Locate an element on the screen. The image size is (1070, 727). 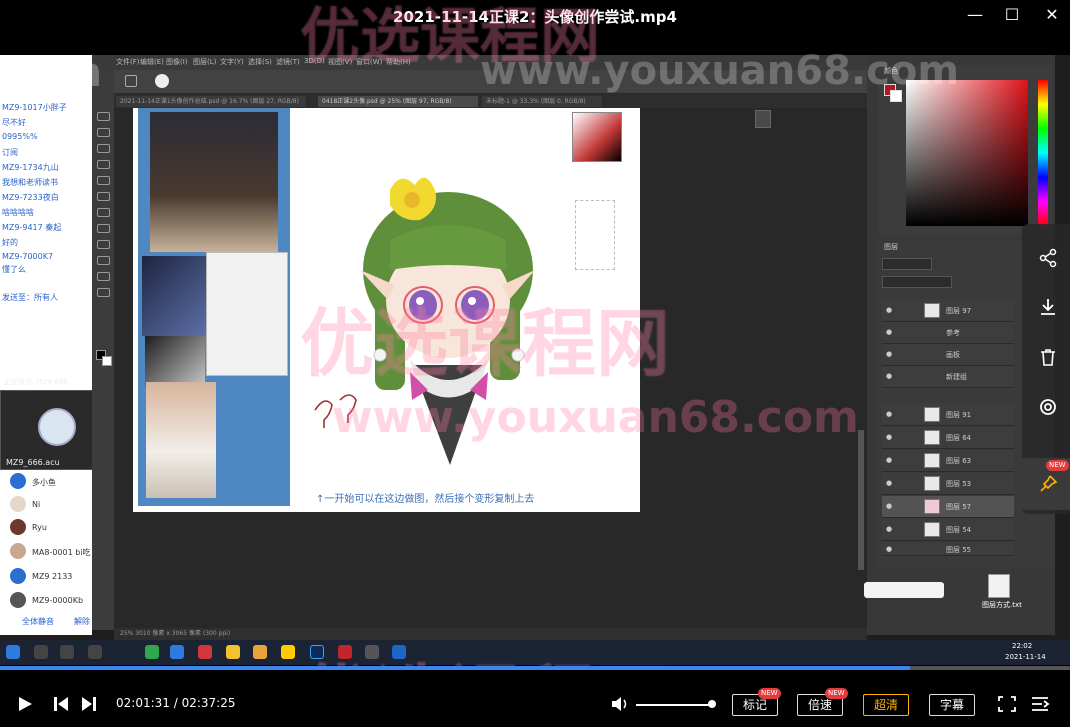
menu-item: 文字(Y) is located at coordinates (232, 62).